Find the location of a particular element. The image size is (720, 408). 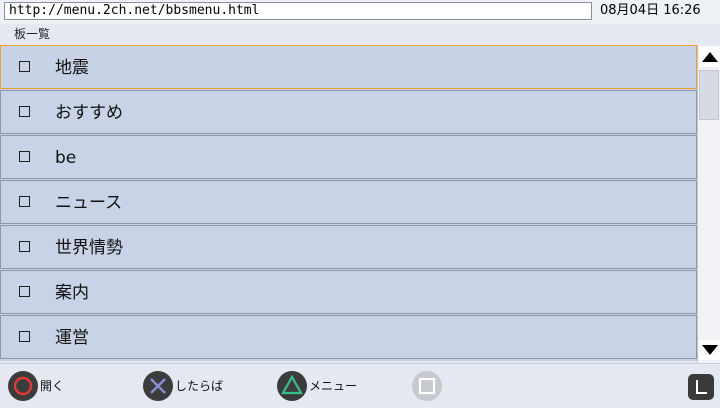

scroll-up-button is located at coordinates (709, 57).